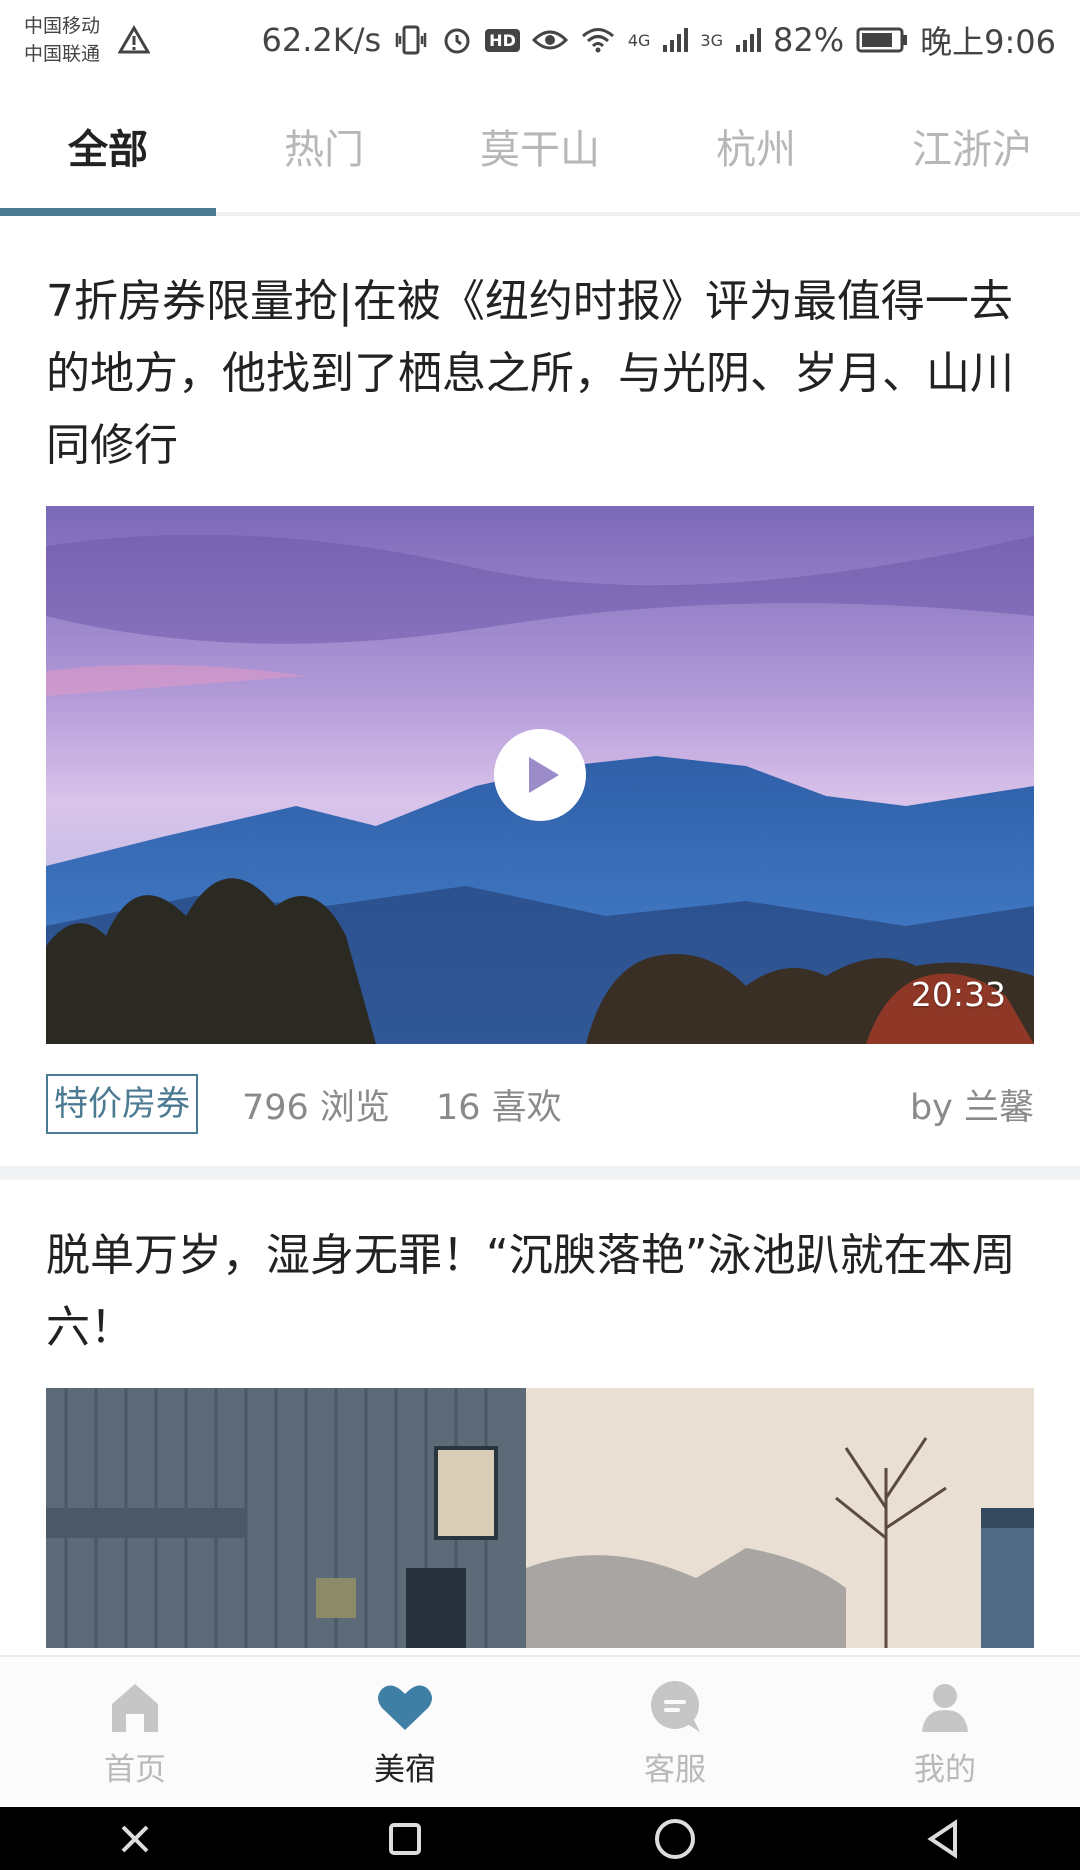 The width and height of the screenshot is (1080, 1870). What do you see at coordinates (711, 40) in the screenshot?
I see `network-3g: 3G` at bounding box center [711, 40].